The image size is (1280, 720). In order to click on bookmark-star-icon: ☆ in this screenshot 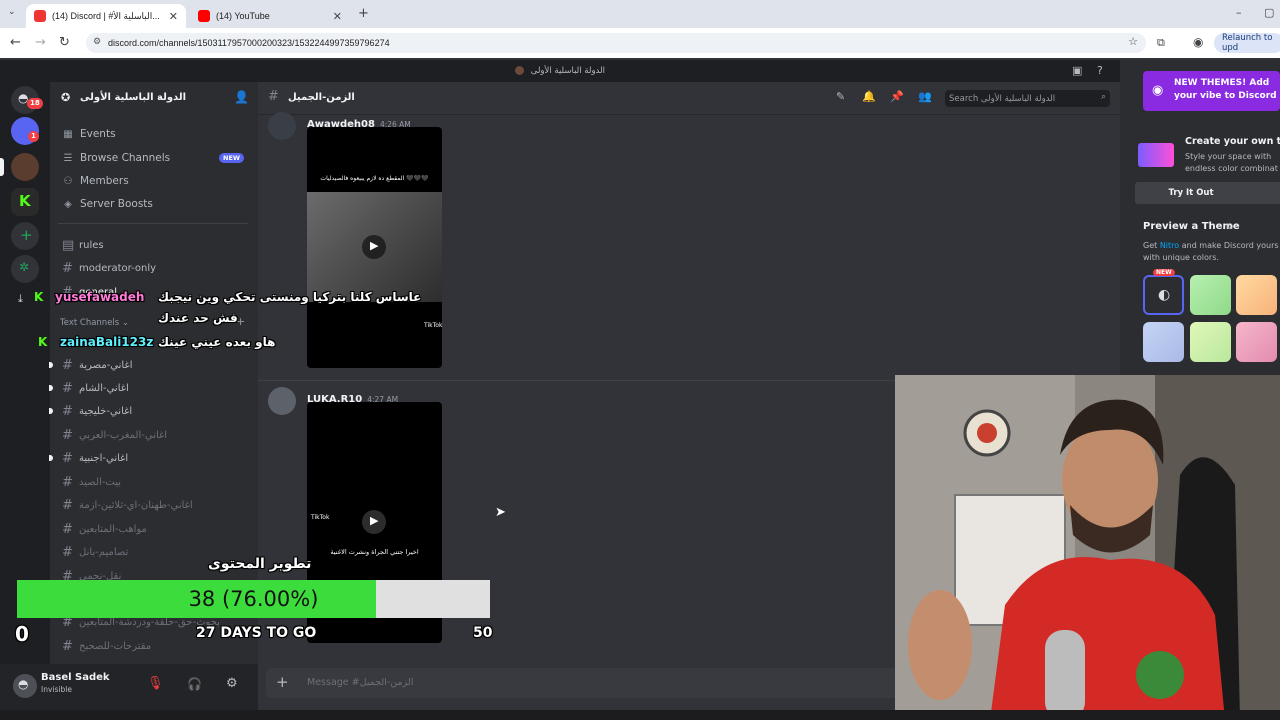, I will do `click(1133, 41)`.